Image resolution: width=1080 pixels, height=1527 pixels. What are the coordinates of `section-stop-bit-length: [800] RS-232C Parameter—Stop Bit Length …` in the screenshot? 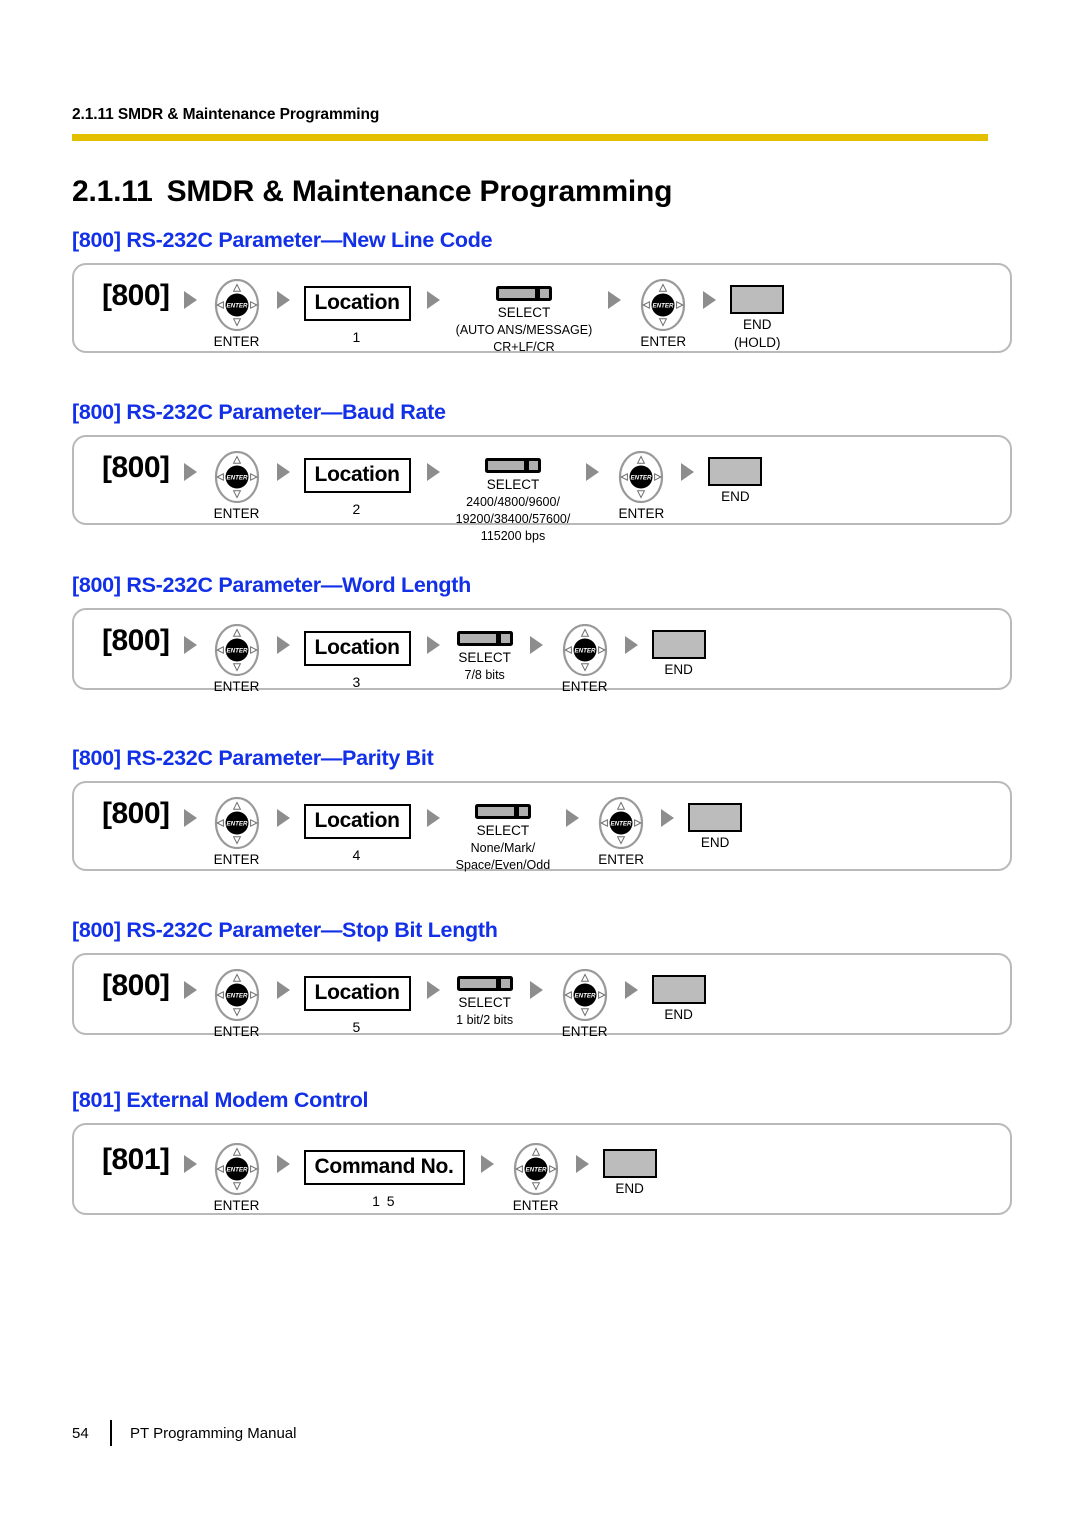 It's located at (542, 978).